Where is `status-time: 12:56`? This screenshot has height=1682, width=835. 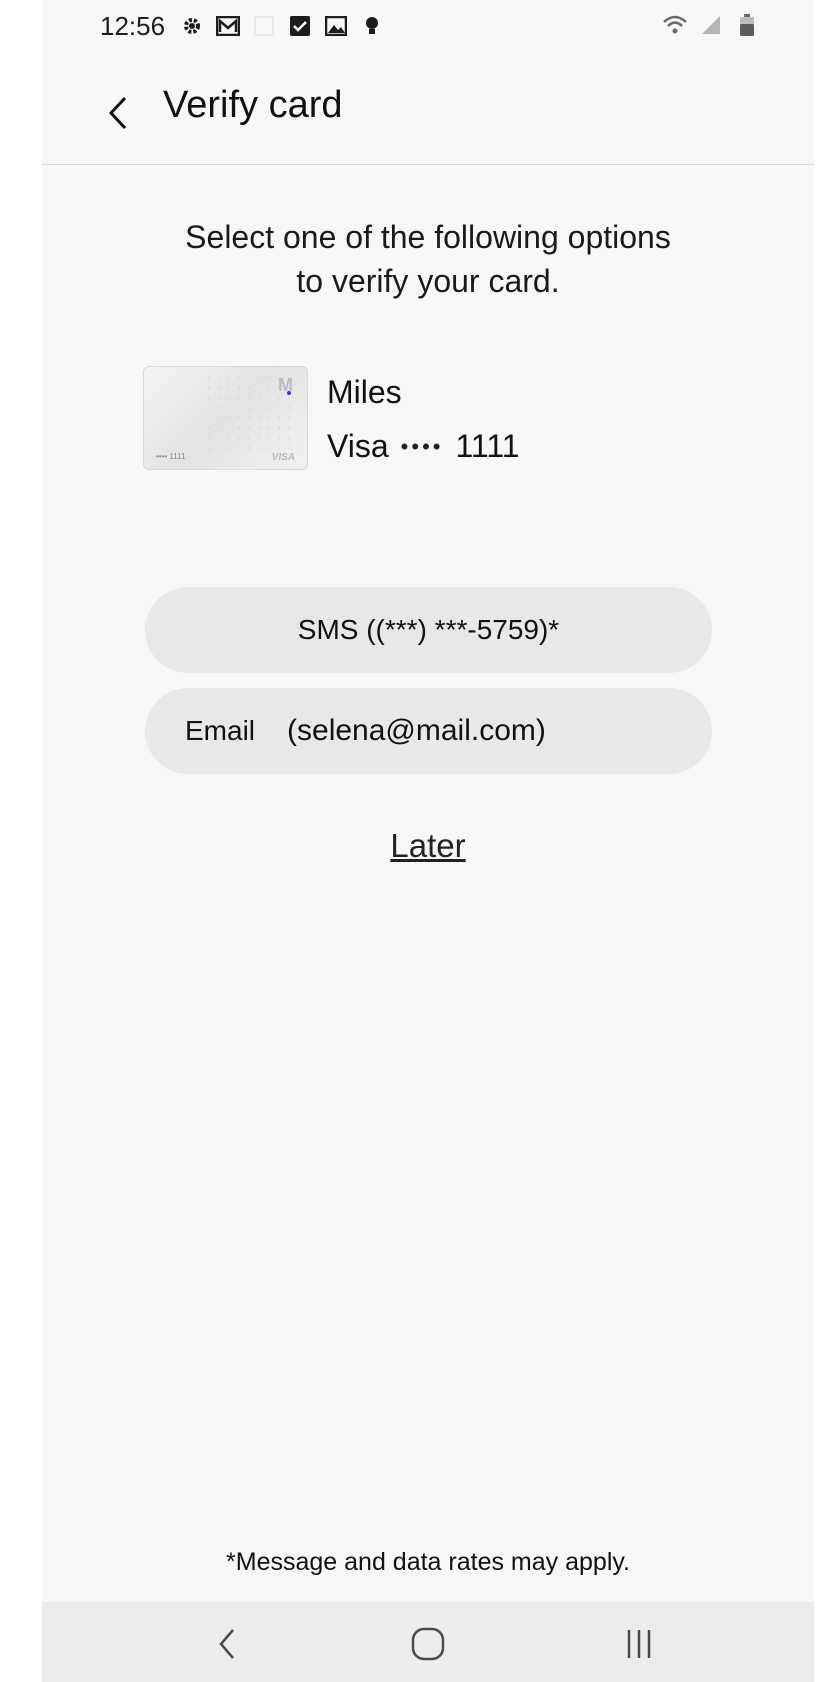
status-time: 12:56 is located at coordinates (133, 25).